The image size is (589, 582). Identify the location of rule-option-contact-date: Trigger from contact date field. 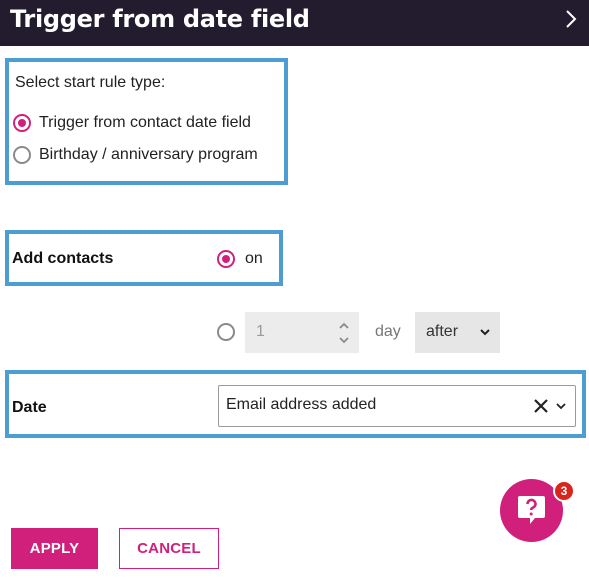
(132, 123).